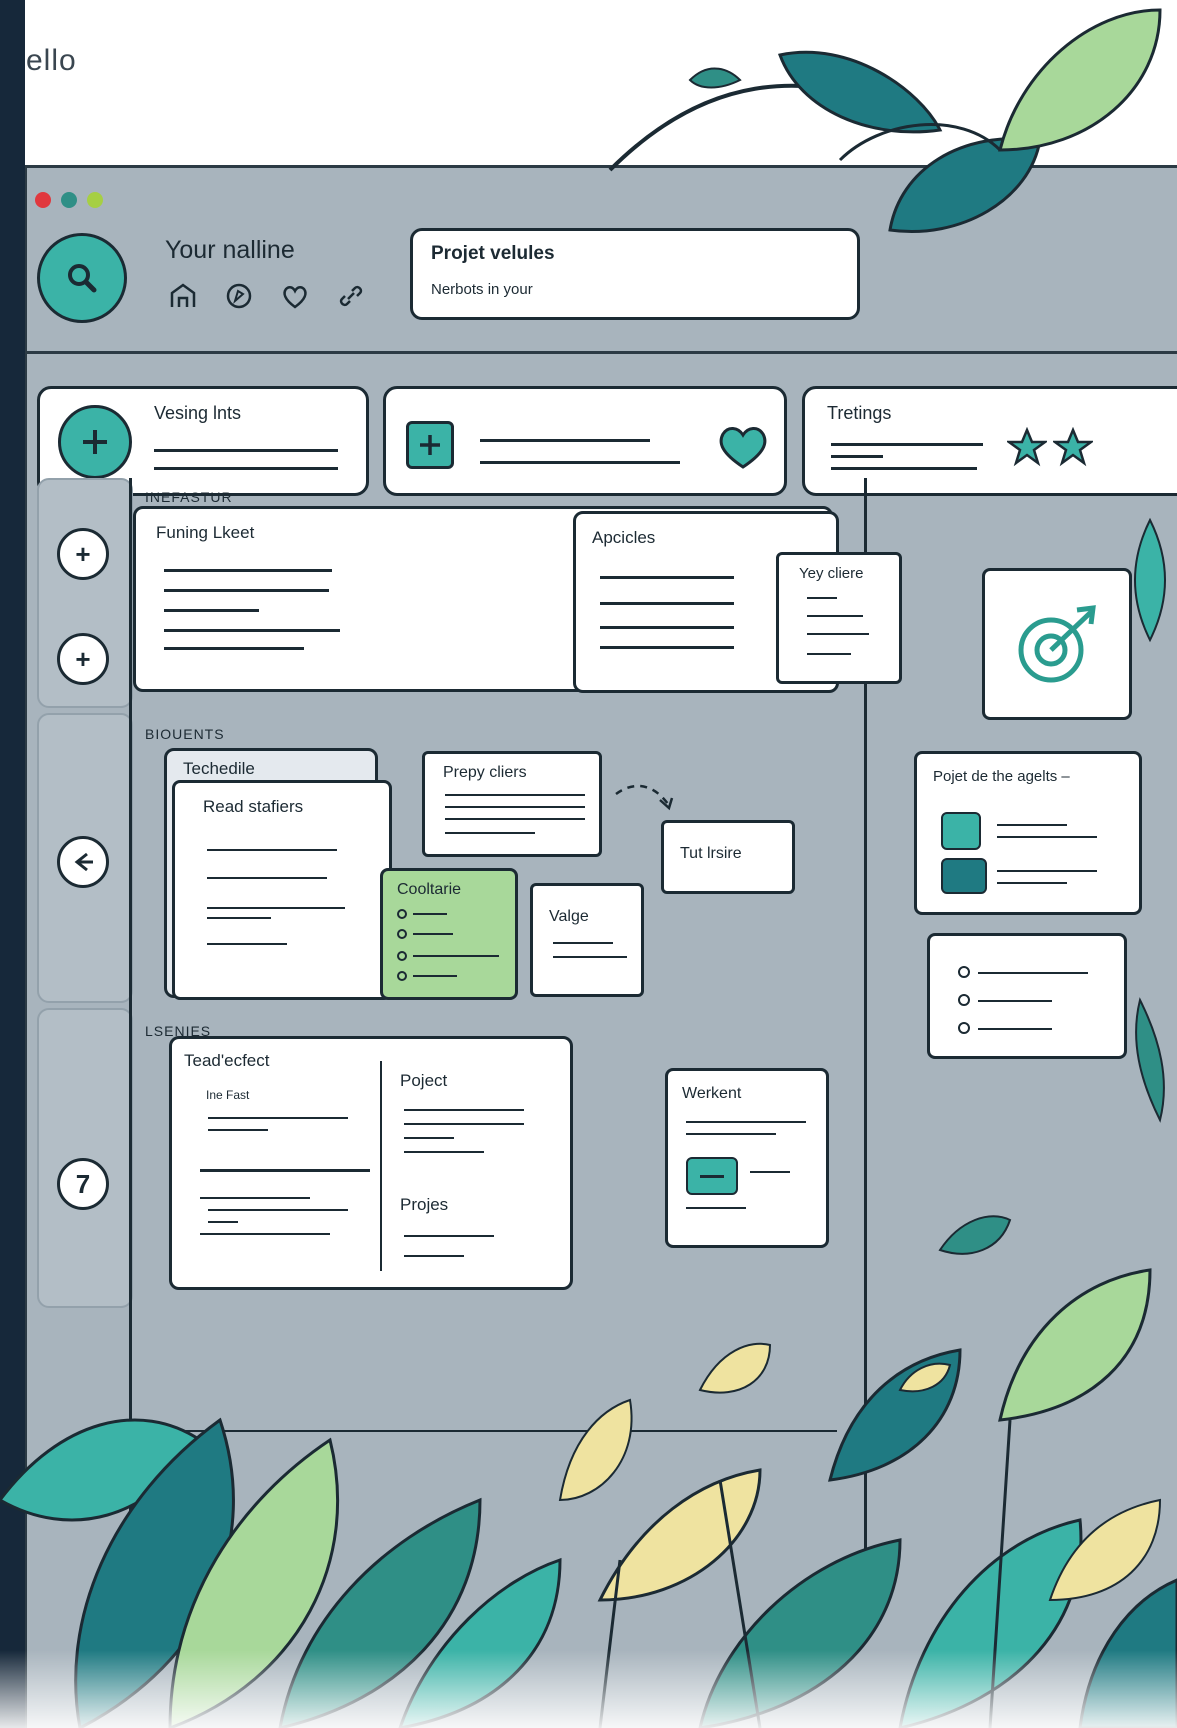 The width and height of the screenshot is (1177, 1728). I want to click on card-yey-title: Yey cliere, so click(831, 573).